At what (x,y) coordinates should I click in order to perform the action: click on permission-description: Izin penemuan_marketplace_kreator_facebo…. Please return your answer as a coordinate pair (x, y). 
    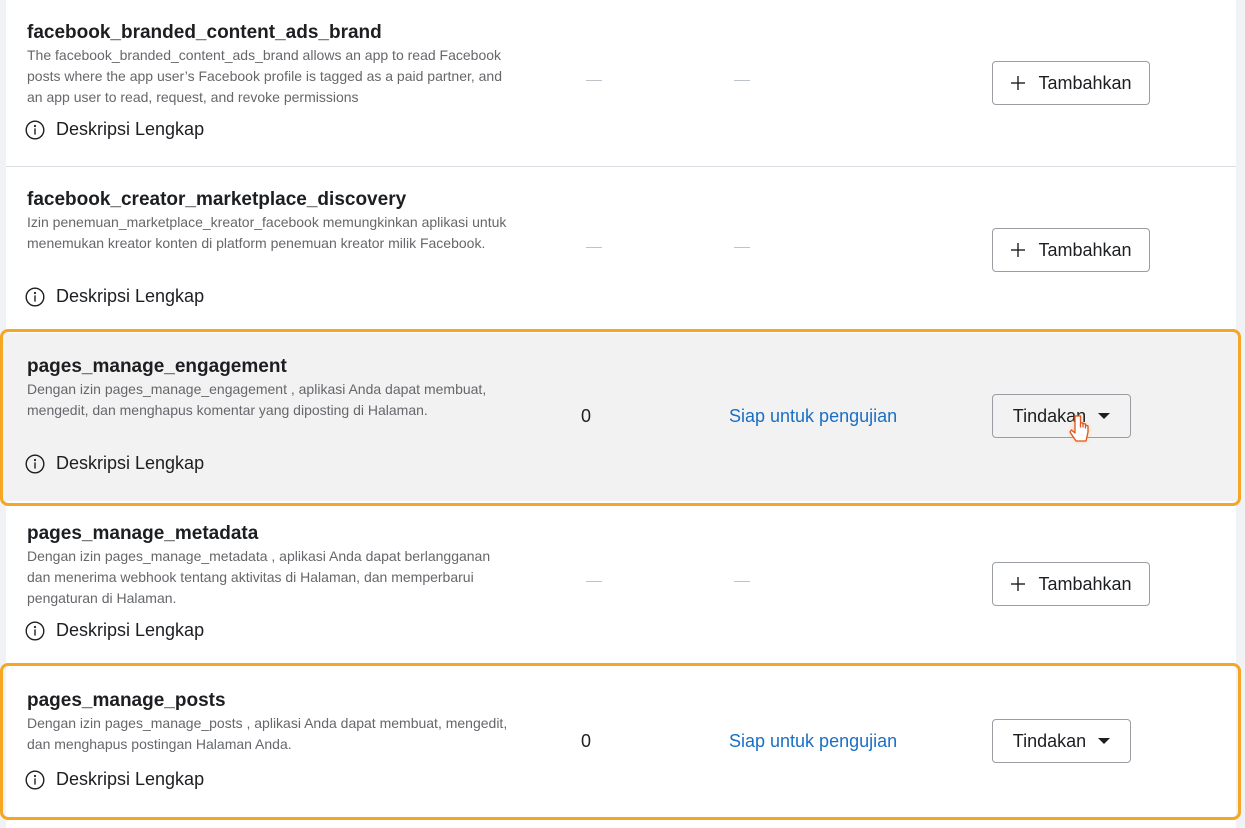
    Looking at the image, I should click on (267, 232).